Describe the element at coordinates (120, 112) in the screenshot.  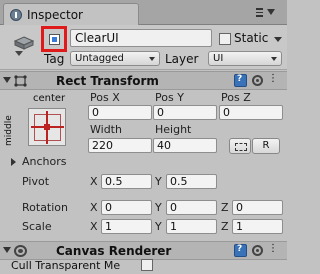
I see `pos-x-field: 0` at that location.